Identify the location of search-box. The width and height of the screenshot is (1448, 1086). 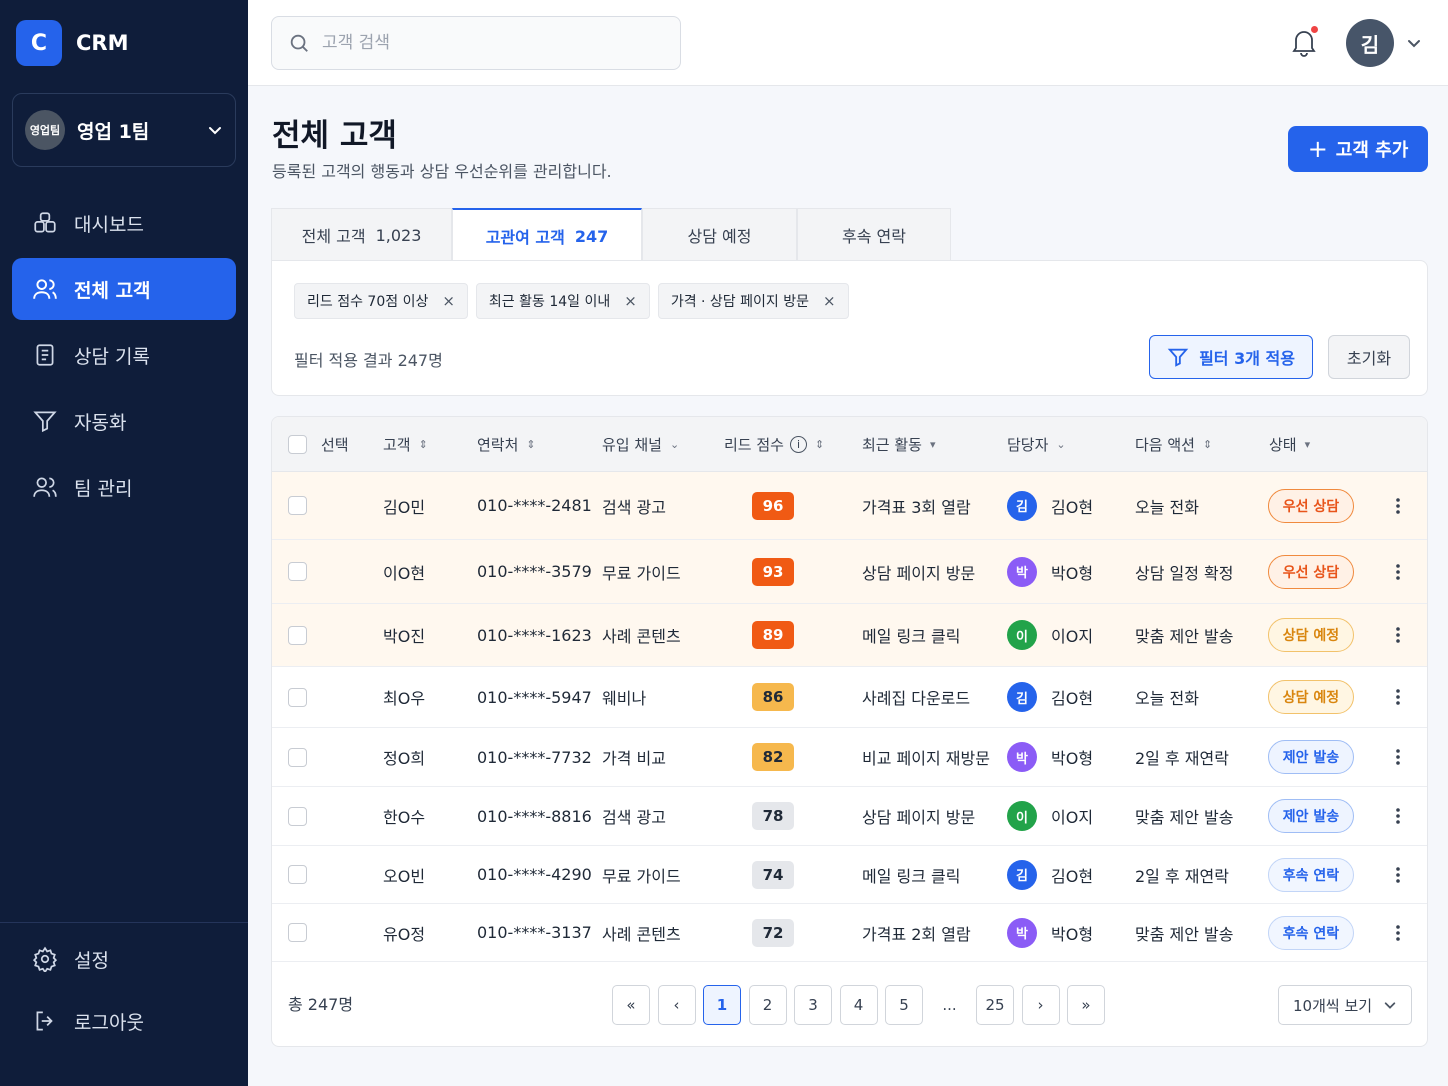
(476, 43).